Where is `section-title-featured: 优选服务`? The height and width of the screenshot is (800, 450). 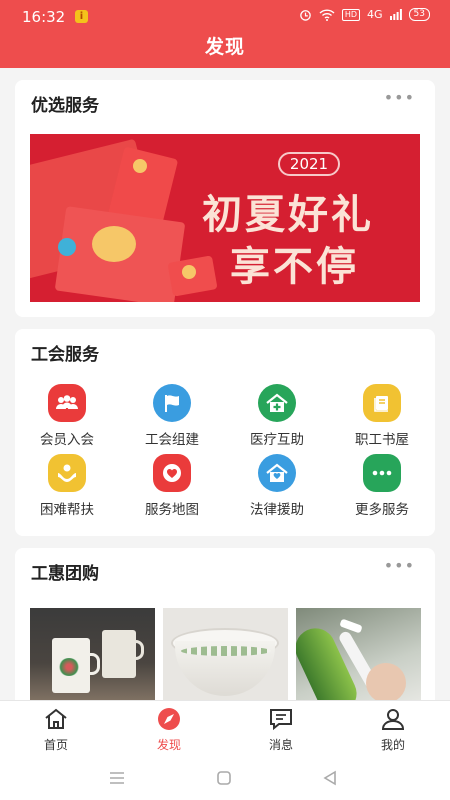
section-title-featured: 优选服务 is located at coordinates (65, 106).